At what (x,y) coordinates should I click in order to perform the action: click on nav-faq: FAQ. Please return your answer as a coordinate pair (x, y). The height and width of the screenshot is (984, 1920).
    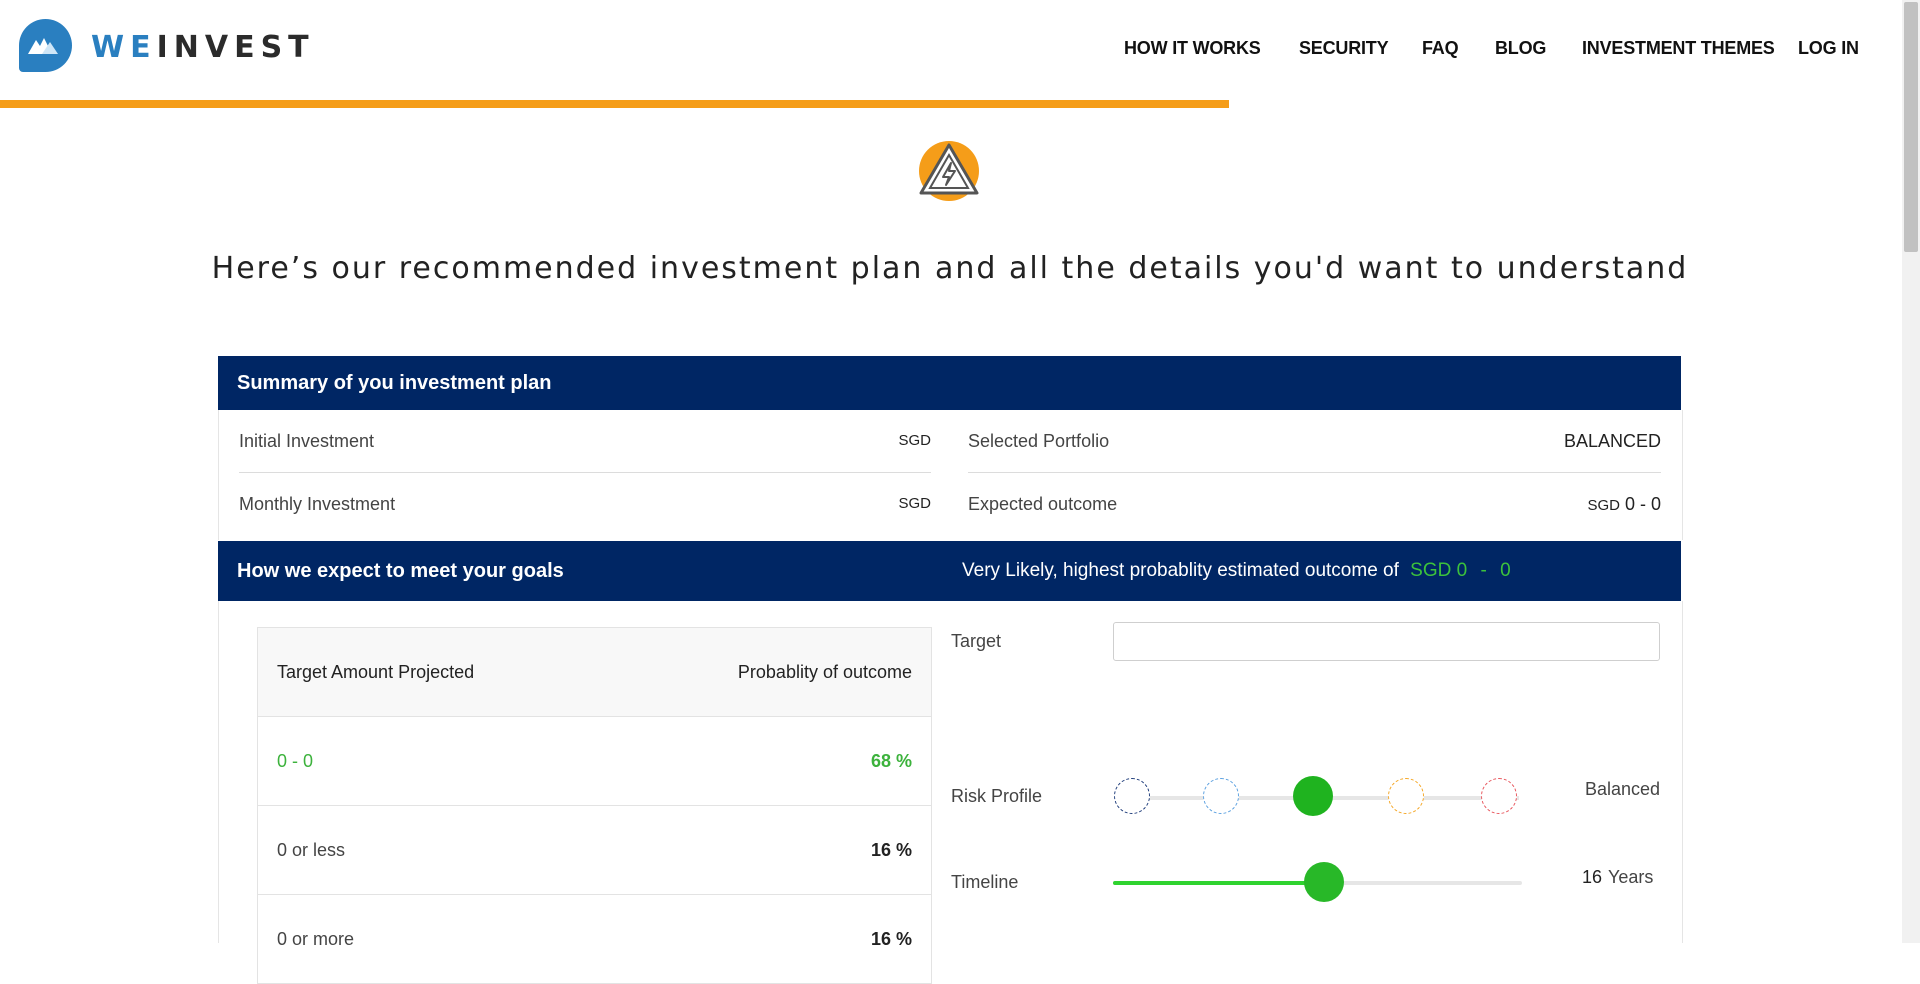
    Looking at the image, I should click on (1440, 48).